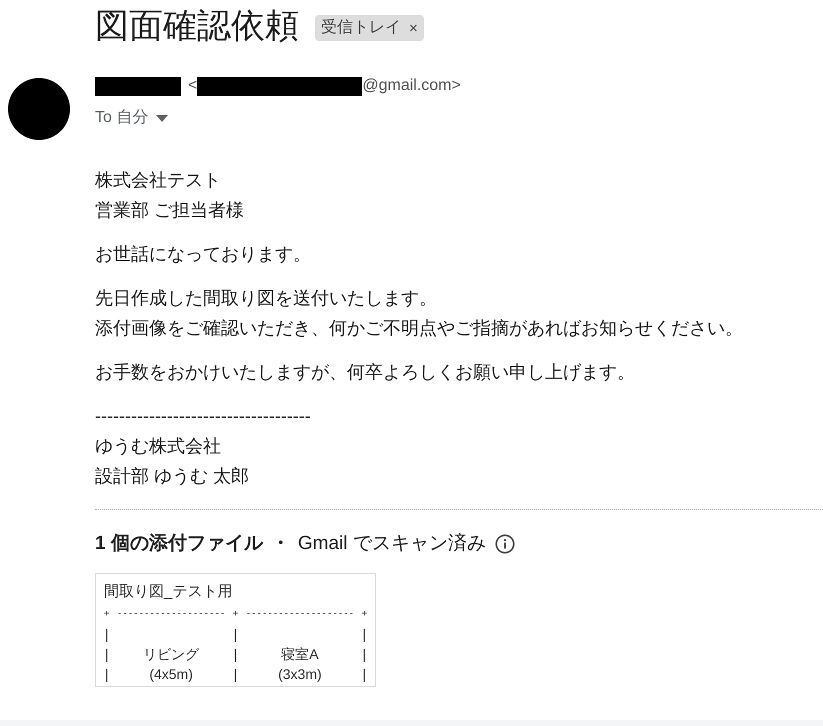 The height and width of the screenshot is (726, 823). Describe the element at coordinates (419, 313) in the screenshot. I see `message-paragraph: 先日作成した間取り図を送付いたします。 添付画像をご確認いただき、何かご不明点やご指摘があればお知らせください。` at that location.